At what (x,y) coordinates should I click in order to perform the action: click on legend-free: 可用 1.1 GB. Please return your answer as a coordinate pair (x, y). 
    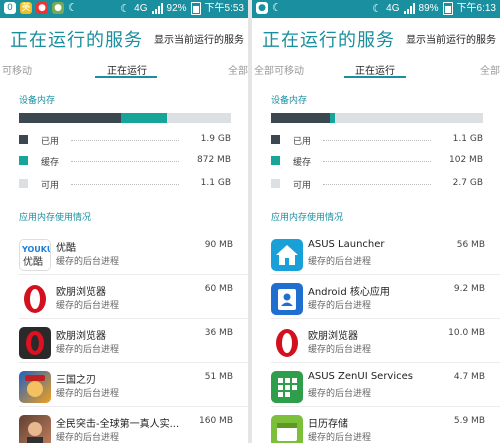
    Looking at the image, I should click on (125, 184).